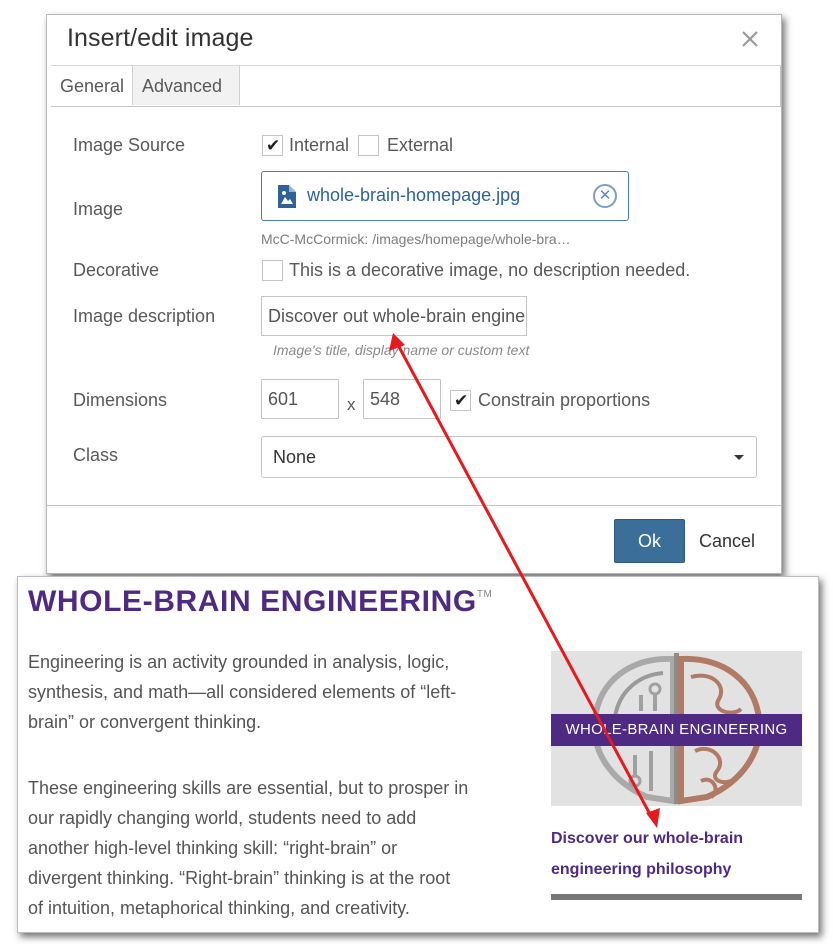  What do you see at coordinates (739, 457) in the screenshot?
I see `chevron-down-icon` at bounding box center [739, 457].